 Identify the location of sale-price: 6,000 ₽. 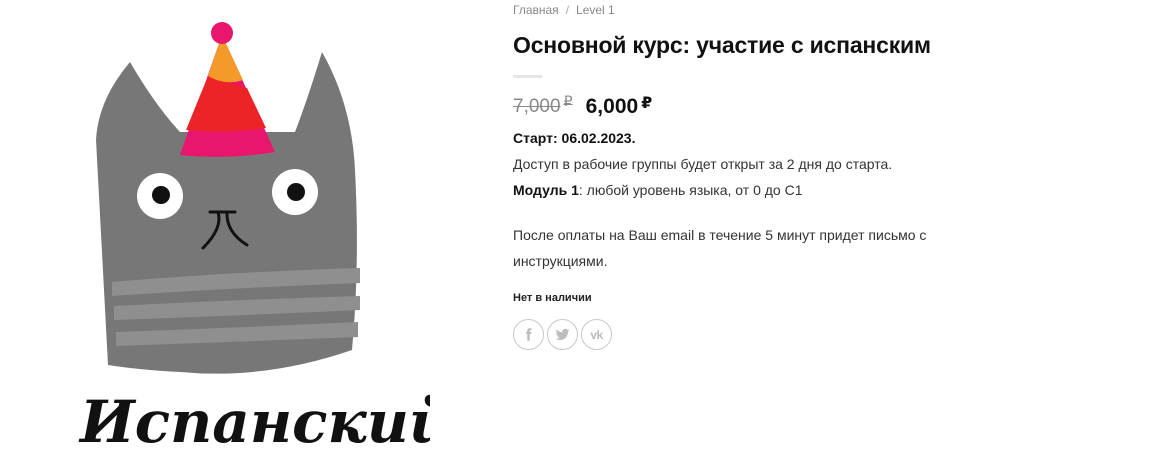
(619, 106).